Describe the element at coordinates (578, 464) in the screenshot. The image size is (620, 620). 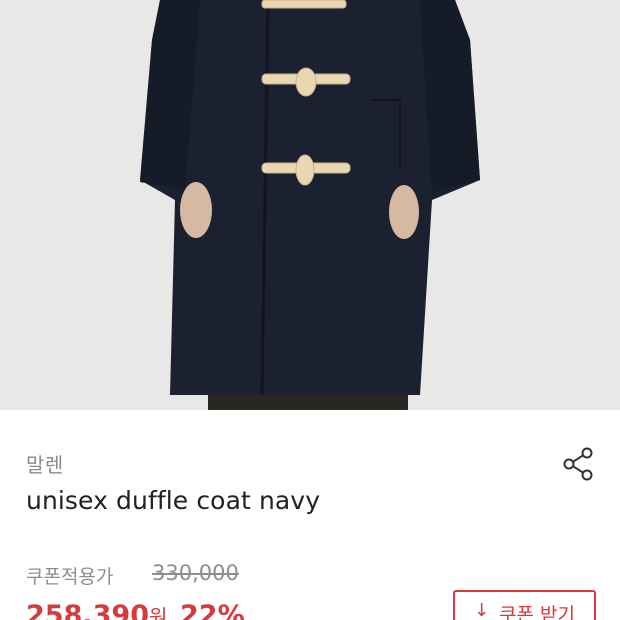
I see `share-icon` at that location.